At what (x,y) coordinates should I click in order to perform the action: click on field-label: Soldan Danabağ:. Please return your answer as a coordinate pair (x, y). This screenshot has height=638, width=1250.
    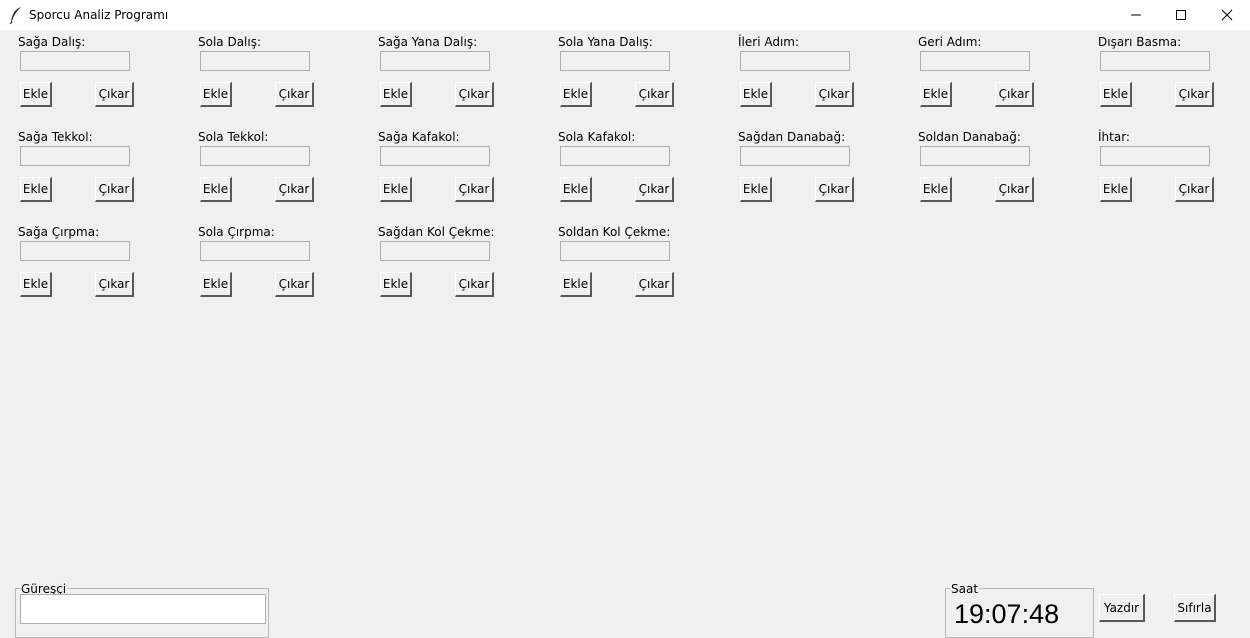
    Looking at the image, I should click on (969, 137).